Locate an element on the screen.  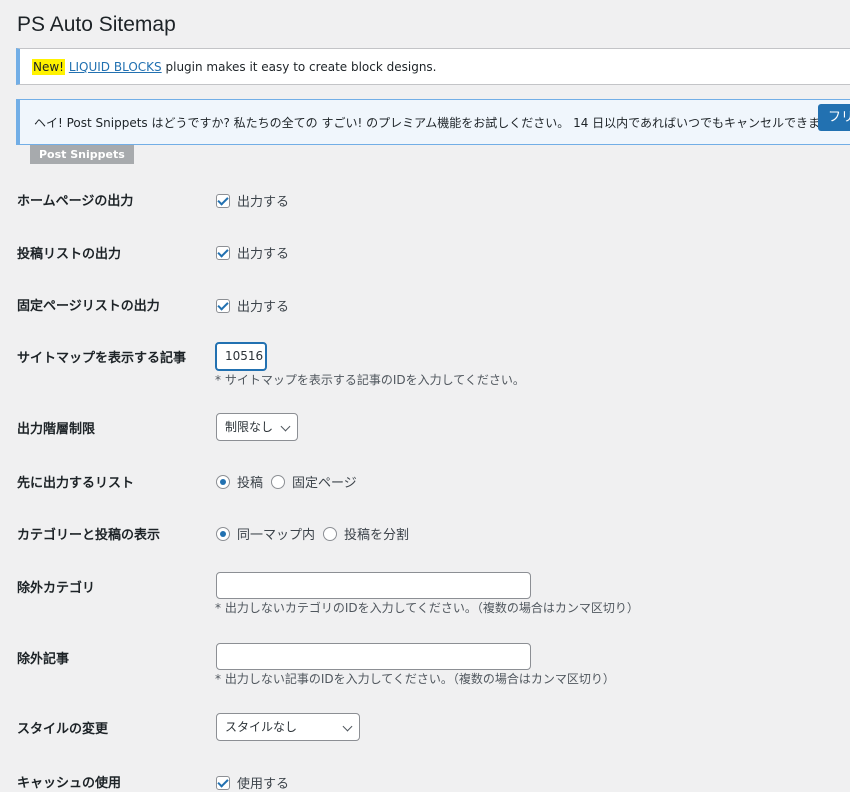
first-list-posts-radio: 投稿 is located at coordinates (243, 481).